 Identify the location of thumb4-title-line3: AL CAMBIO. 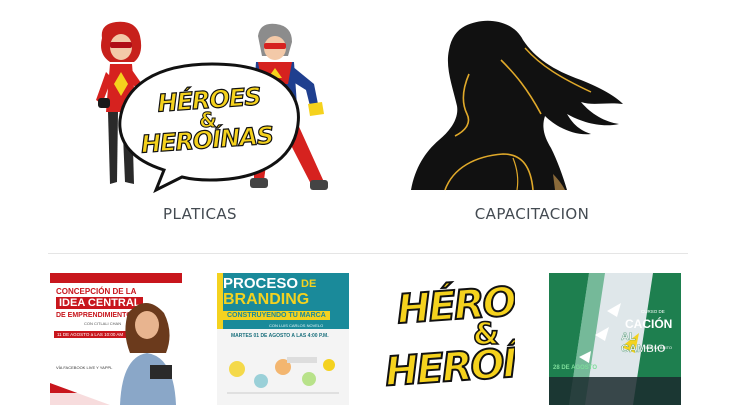
(643, 343).